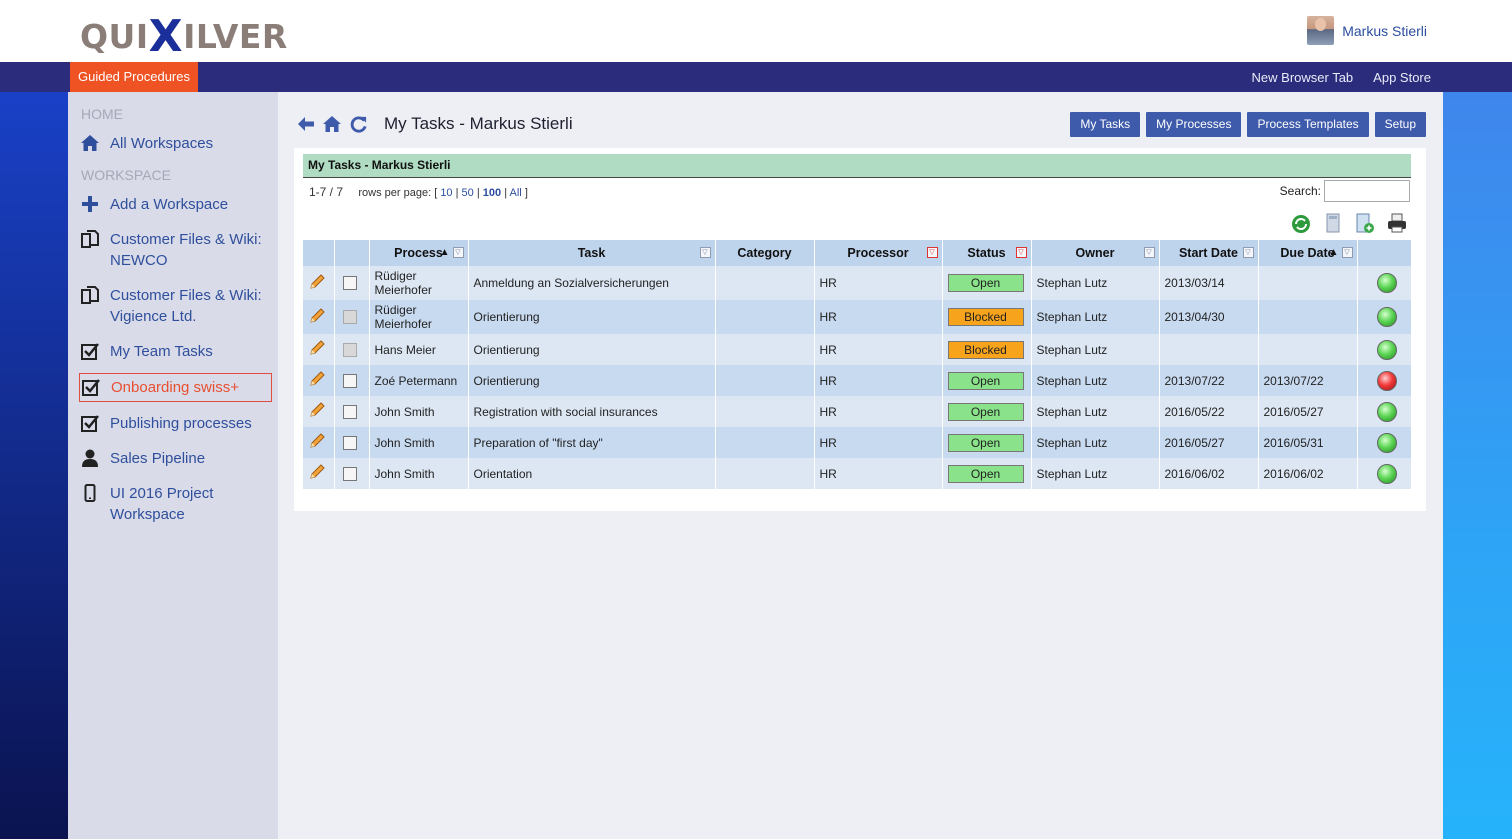  I want to click on user-icon, so click(90, 458).